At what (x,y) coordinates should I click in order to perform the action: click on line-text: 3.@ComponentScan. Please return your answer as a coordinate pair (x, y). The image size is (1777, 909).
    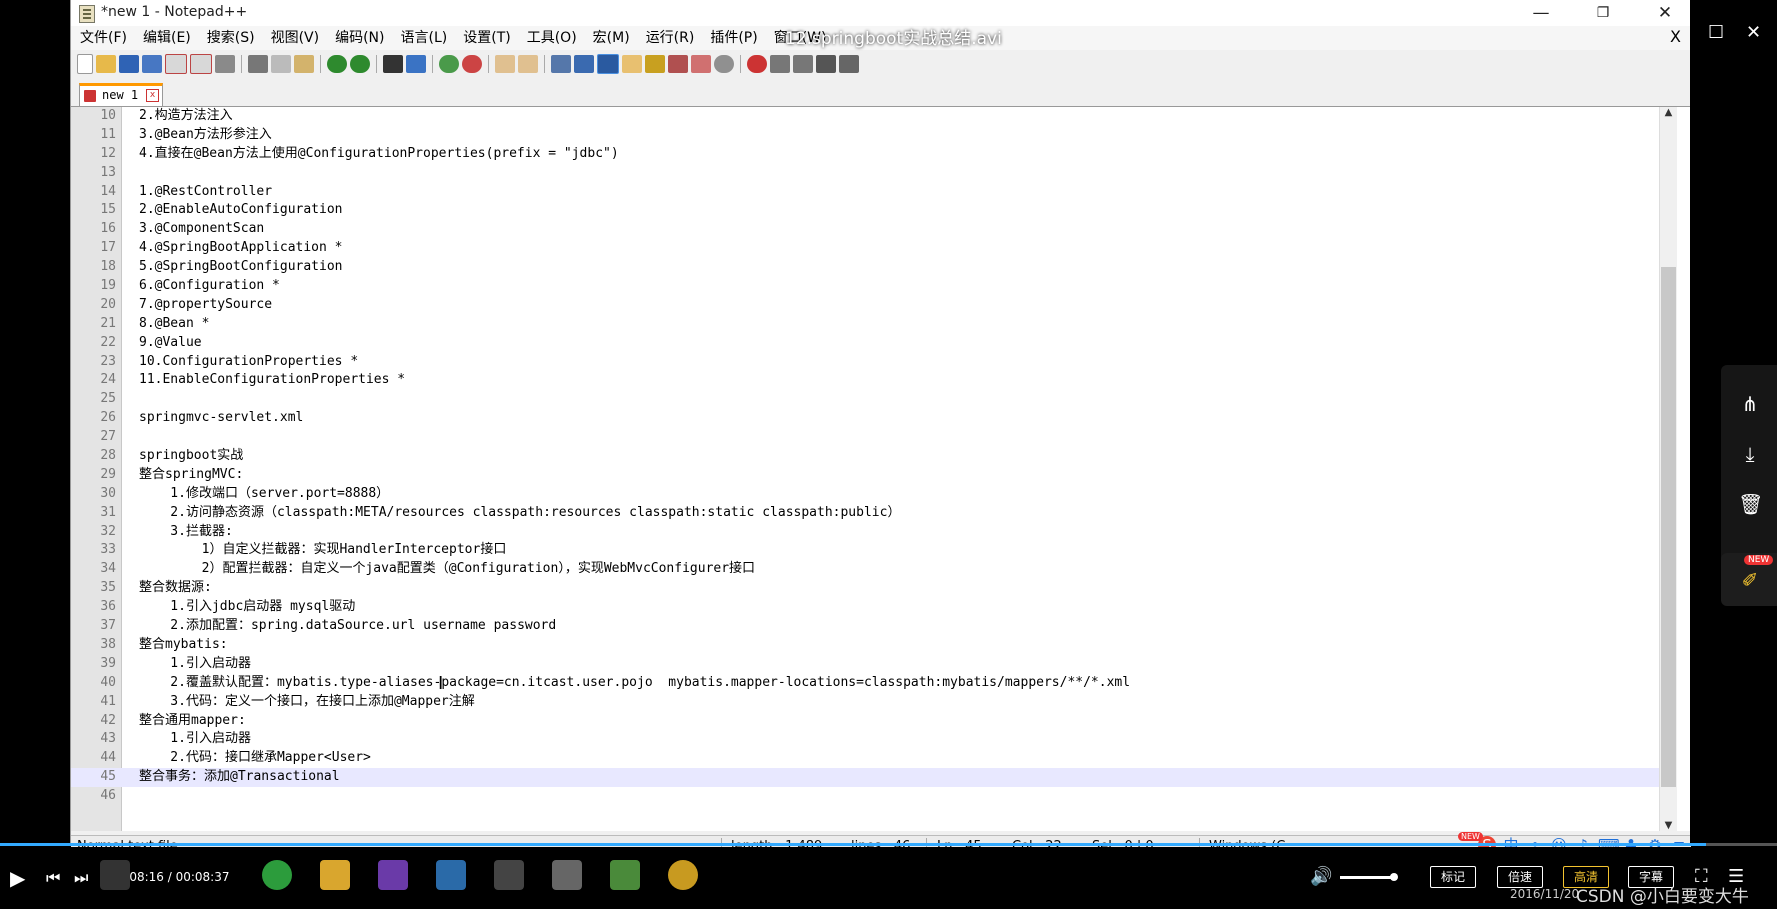
    Looking at the image, I should click on (201, 229).